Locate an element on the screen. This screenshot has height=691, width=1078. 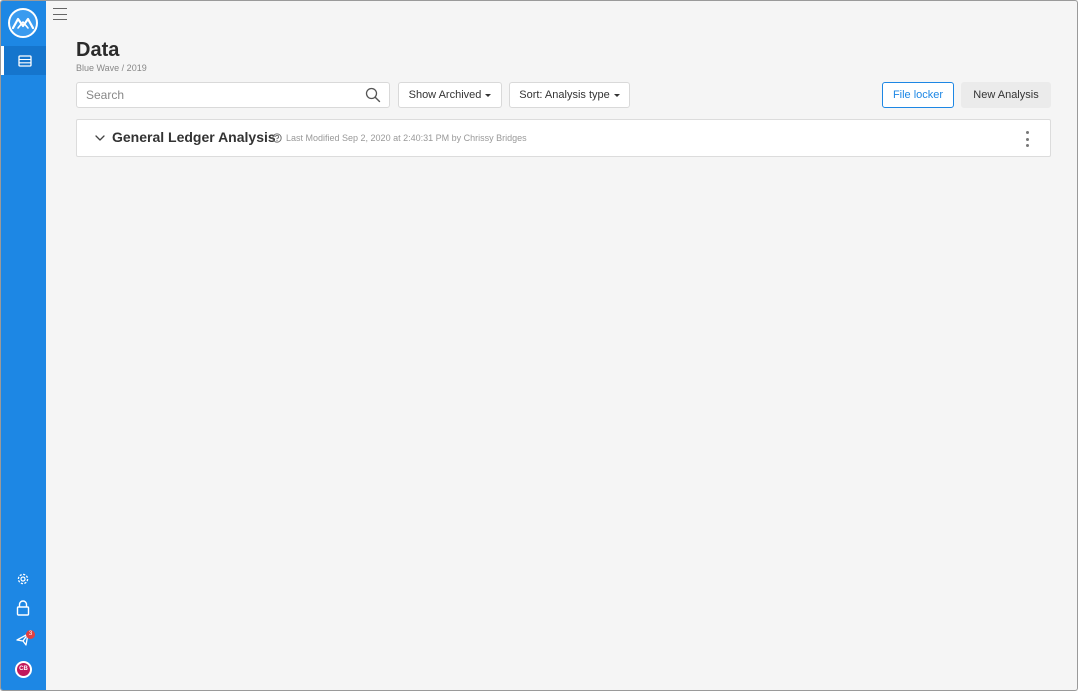
avatar: CB is located at coordinates (23, 669).